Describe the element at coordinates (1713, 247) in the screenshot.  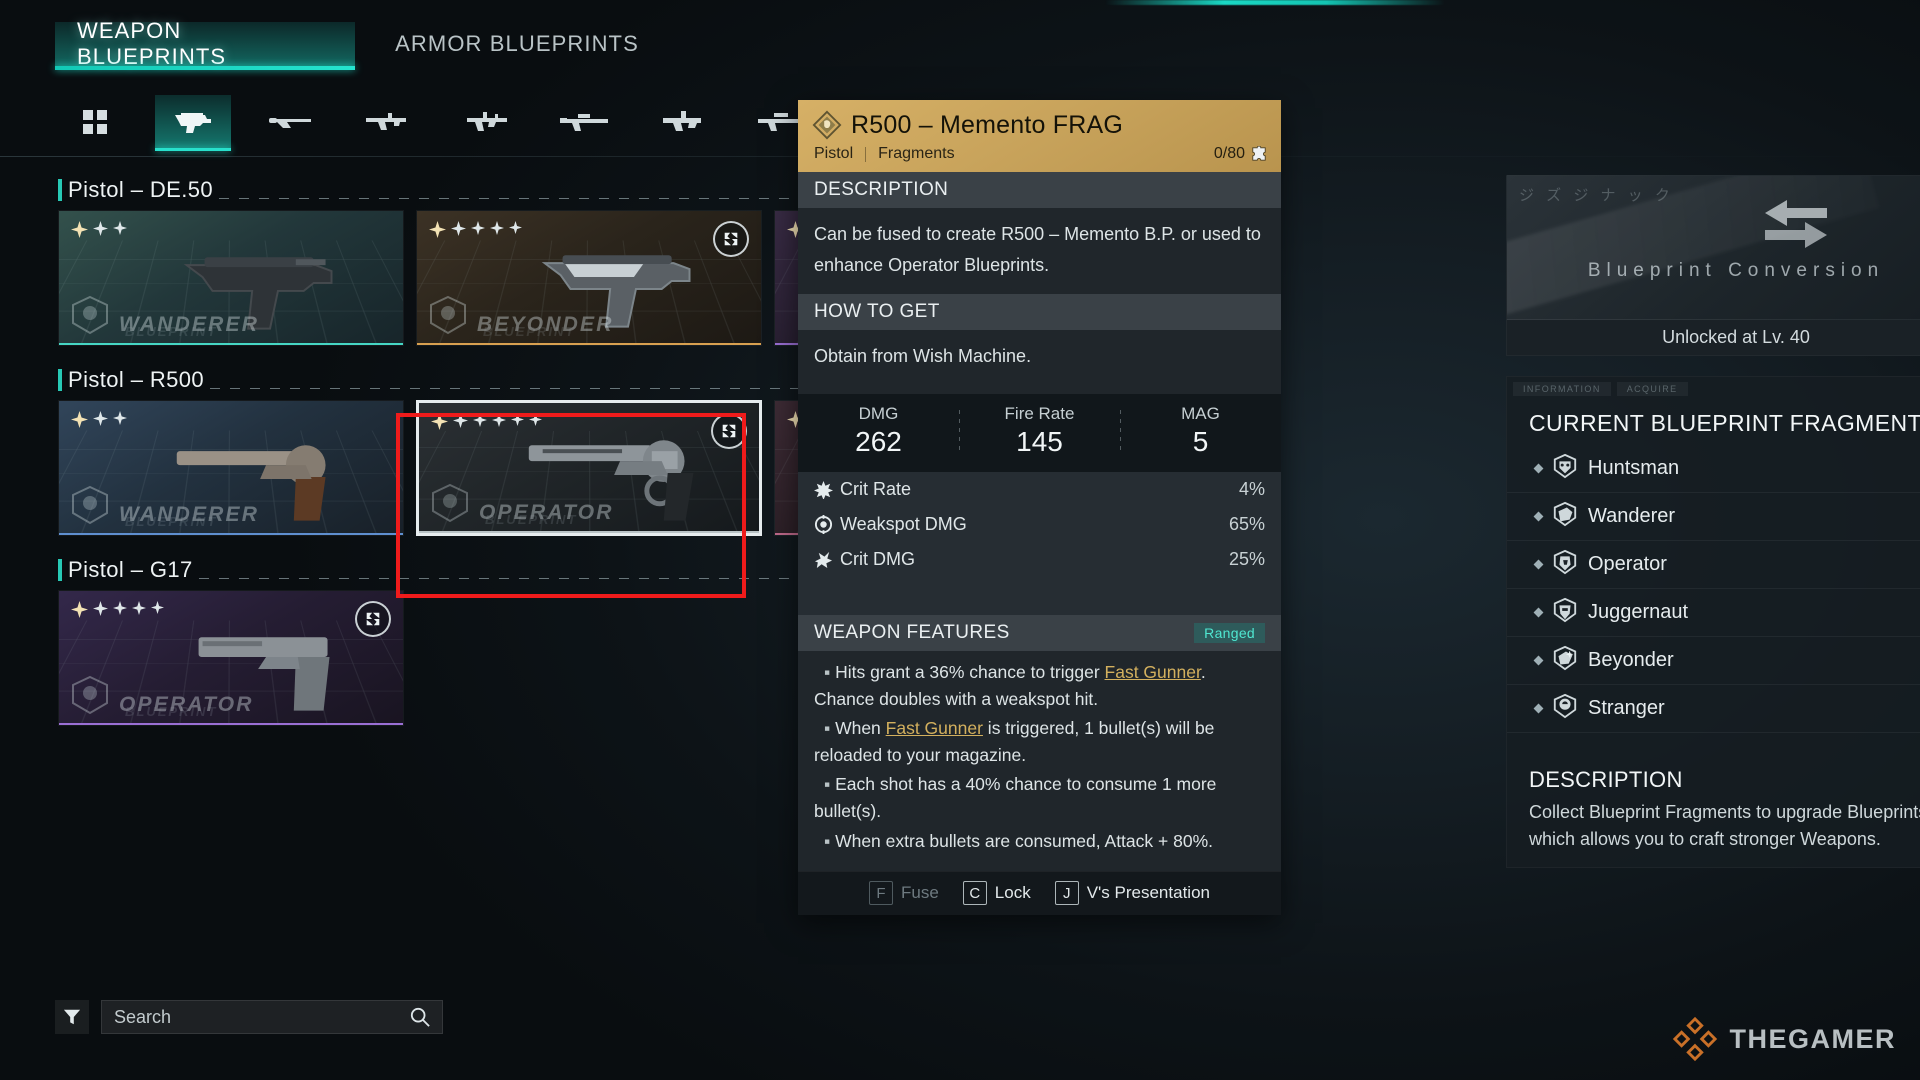
I see `blueprint-conversion-card: ジ ズ ジ ナ ッ ク Blueprint Conversion` at that location.